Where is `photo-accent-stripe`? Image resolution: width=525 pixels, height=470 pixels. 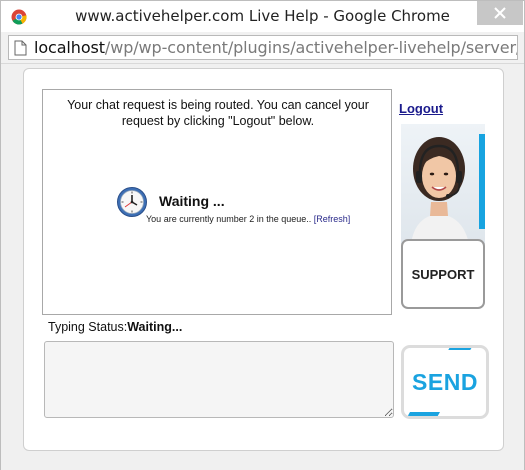
photo-accent-stripe is located at coordinates (482, 181).